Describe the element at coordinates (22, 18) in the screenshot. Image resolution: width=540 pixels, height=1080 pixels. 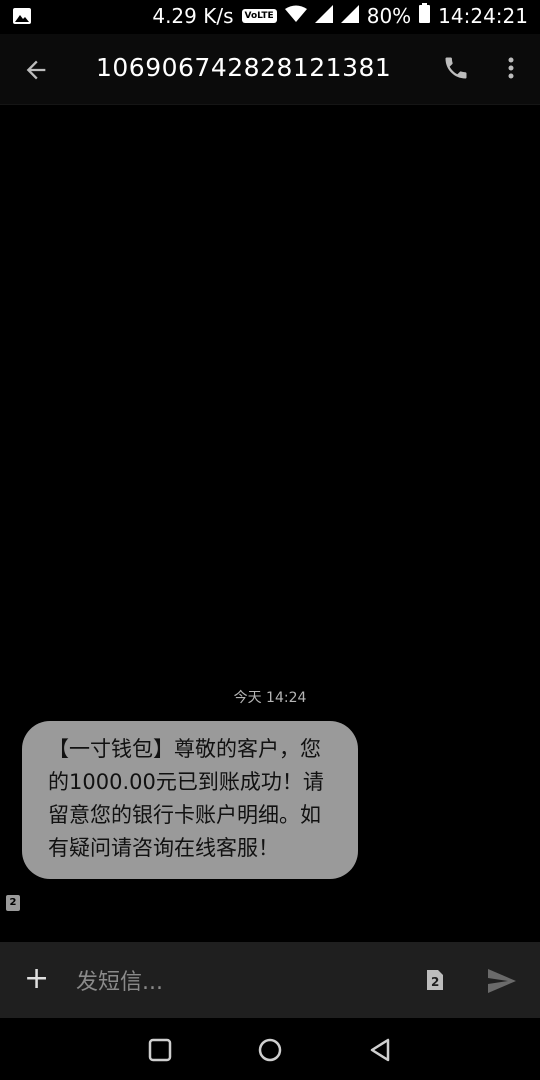
I see `image-notification-icon` at that location.